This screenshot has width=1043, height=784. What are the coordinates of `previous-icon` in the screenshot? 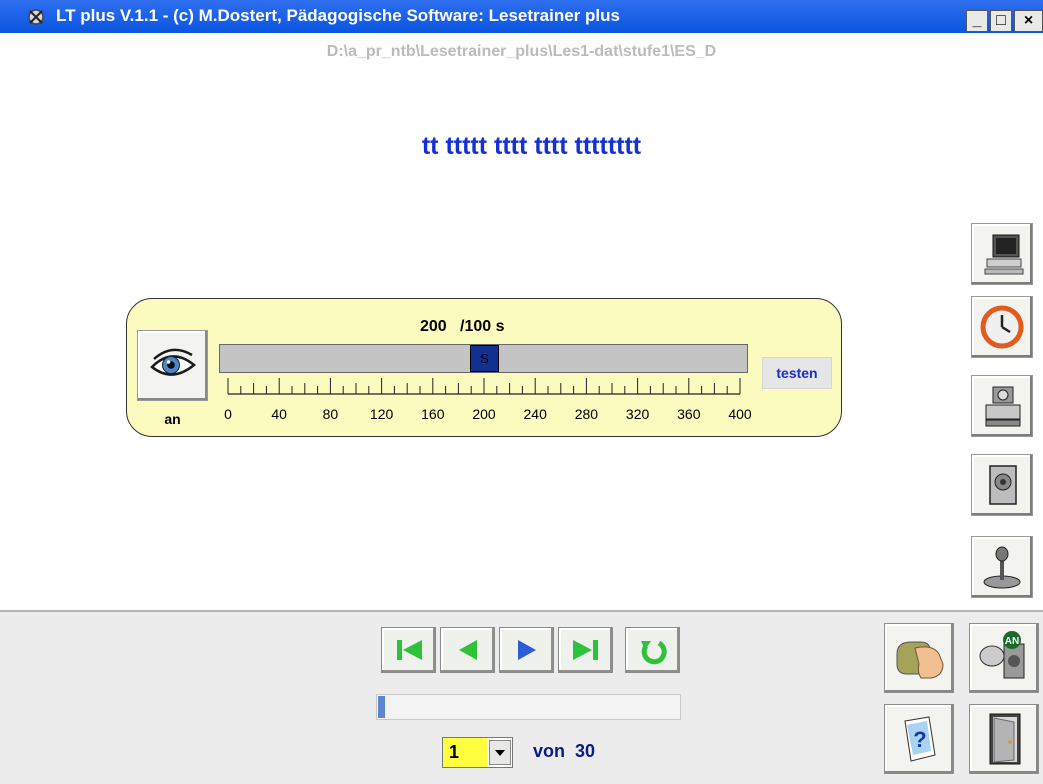 It's located at (467, 650).